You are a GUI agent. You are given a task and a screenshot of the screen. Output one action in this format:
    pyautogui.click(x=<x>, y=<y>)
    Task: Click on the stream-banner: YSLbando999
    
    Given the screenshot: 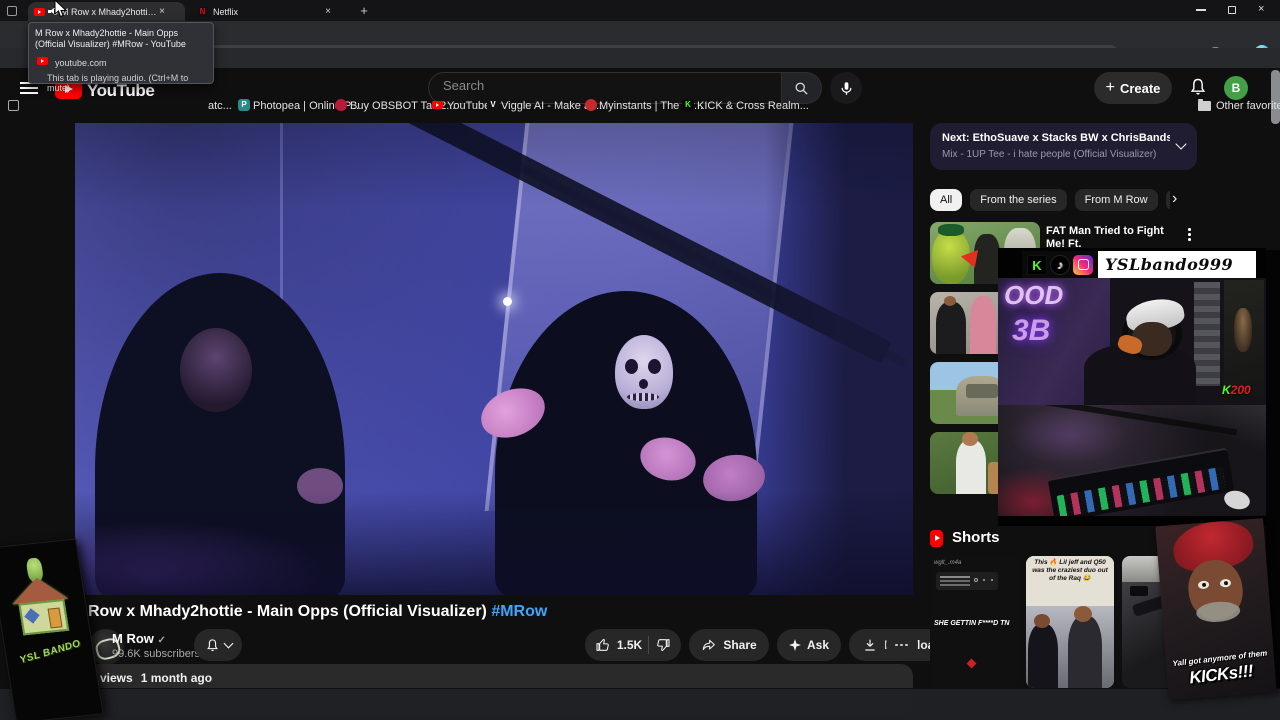 What is the action you would take?
    pyautogui.click(x=1139, y=264)
    